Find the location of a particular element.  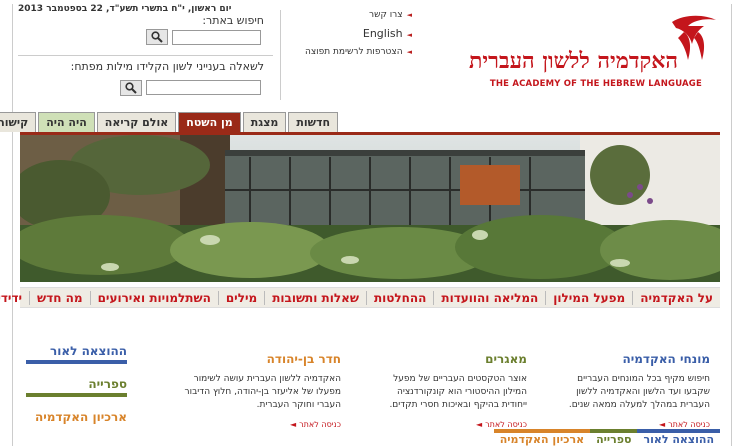

top-links: ◄צרו קשר ◄English ◄הצטרפות לרשימת תפוצה is located at coordinates (352, 37).